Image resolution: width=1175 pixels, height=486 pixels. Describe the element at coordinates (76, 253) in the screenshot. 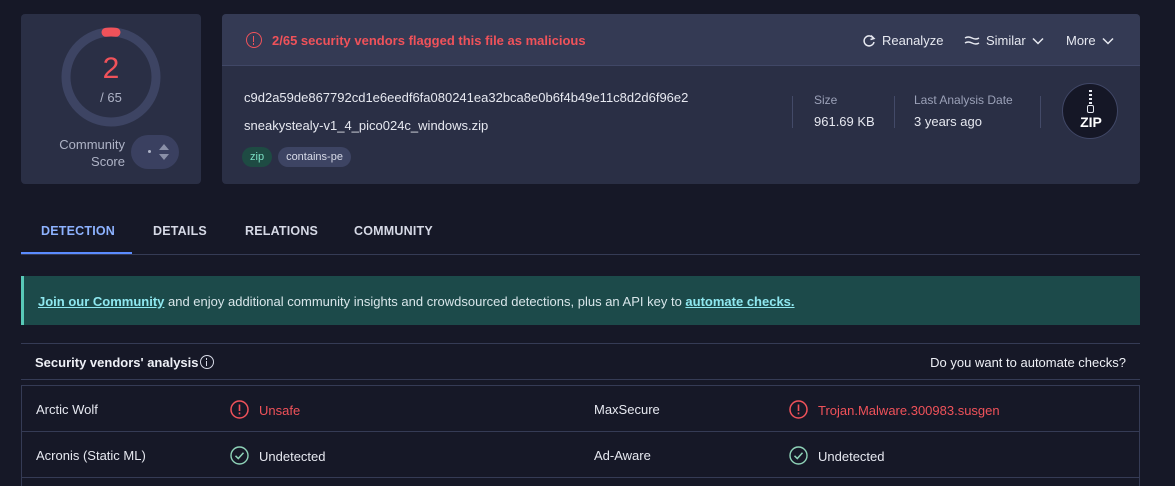

I see `active-tab-indicator` at that location.